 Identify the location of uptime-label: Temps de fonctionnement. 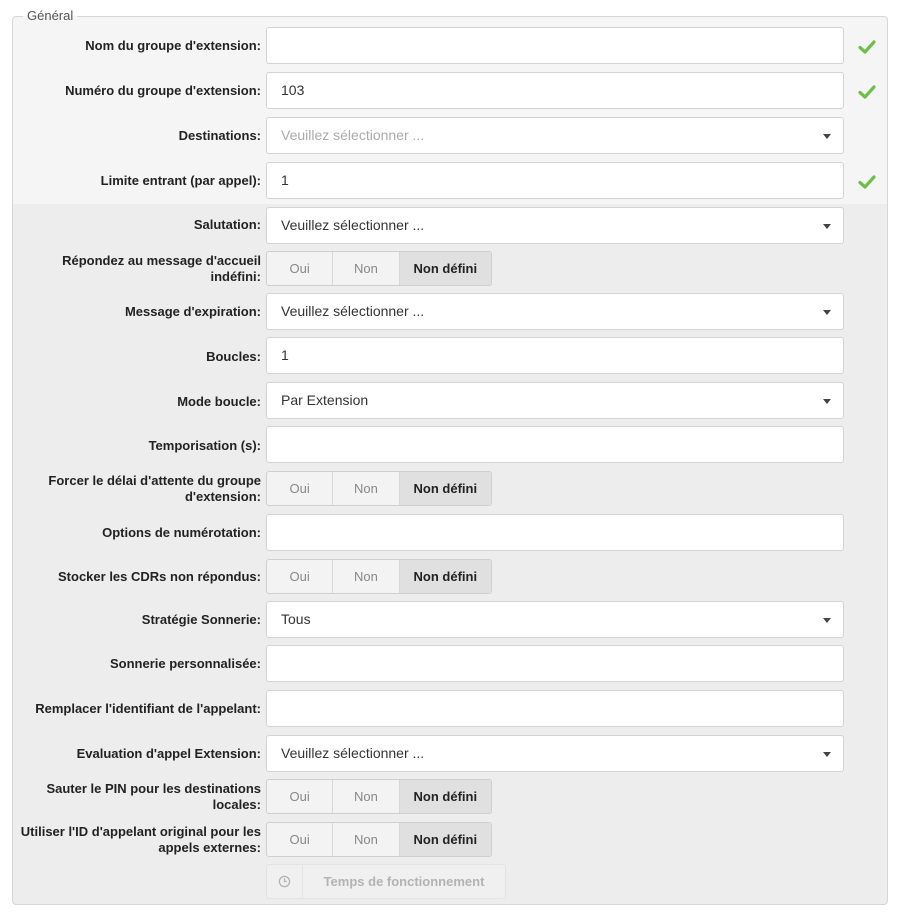
(404, 881).